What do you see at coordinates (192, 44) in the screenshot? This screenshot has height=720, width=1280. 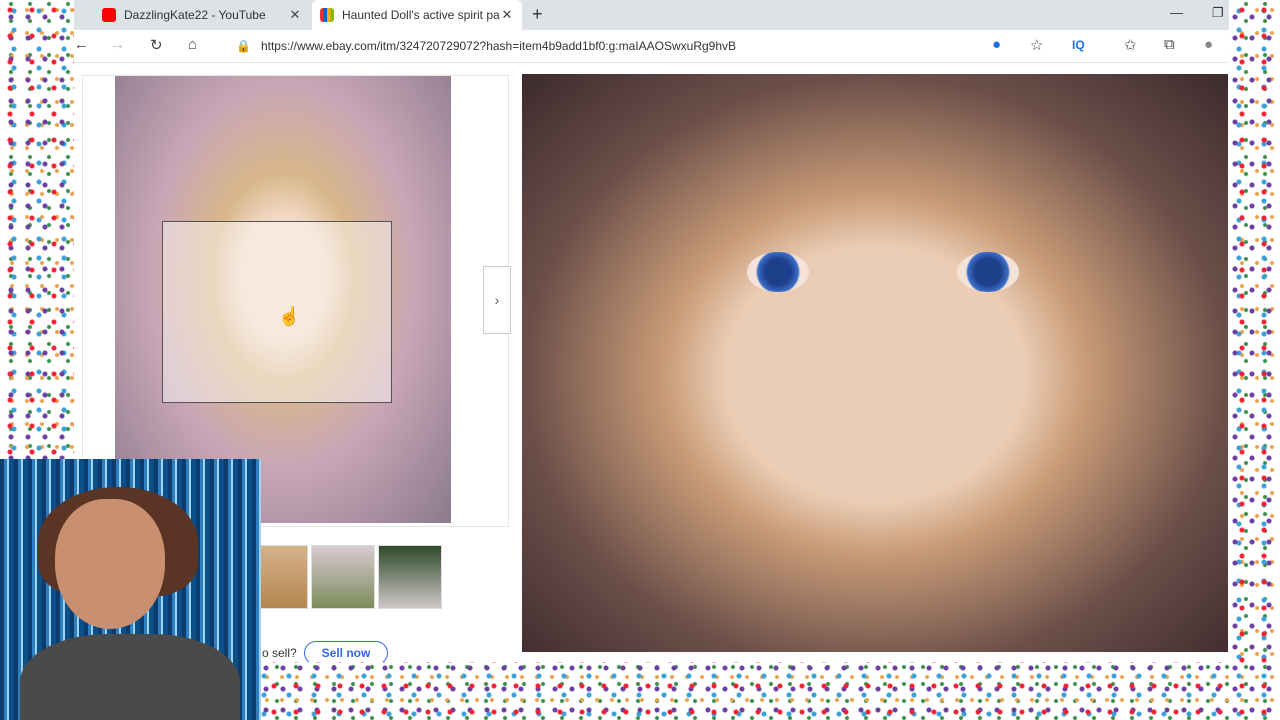 I see `home-icon: ⌂` at bounding box center [192, 44].